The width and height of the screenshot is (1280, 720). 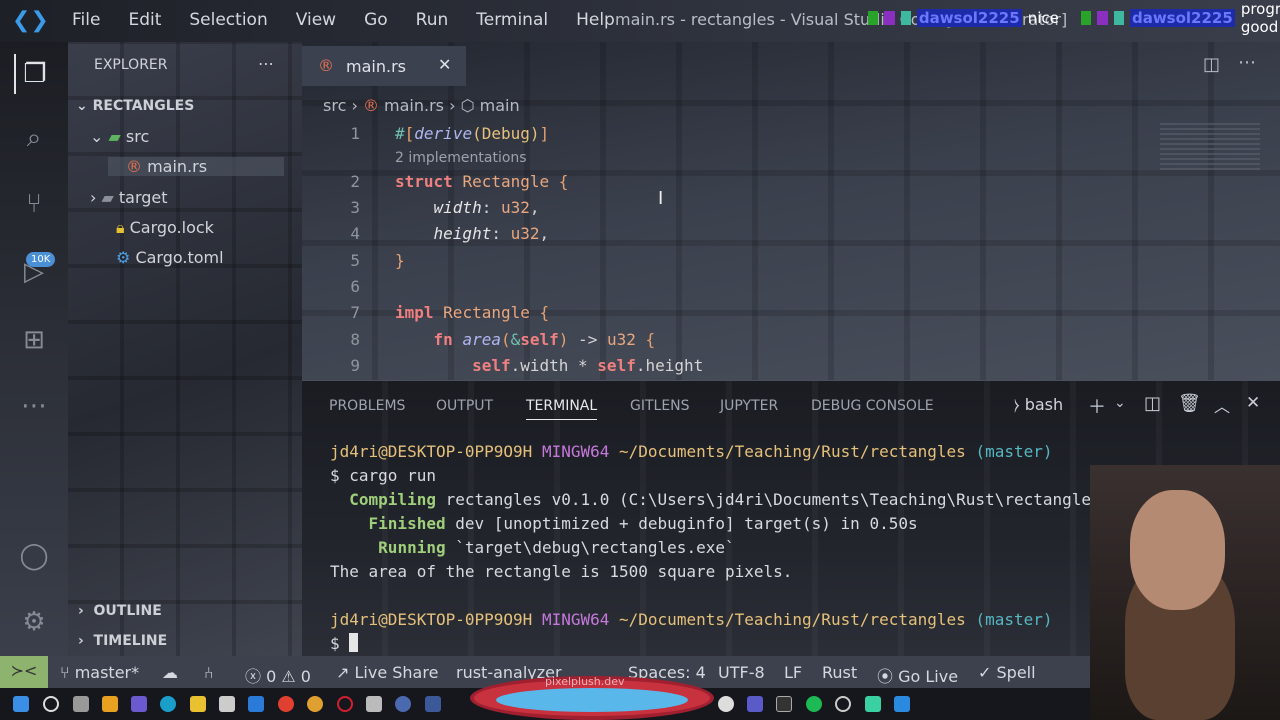 I want to click on obs-icon, so click(x=843, y=704).